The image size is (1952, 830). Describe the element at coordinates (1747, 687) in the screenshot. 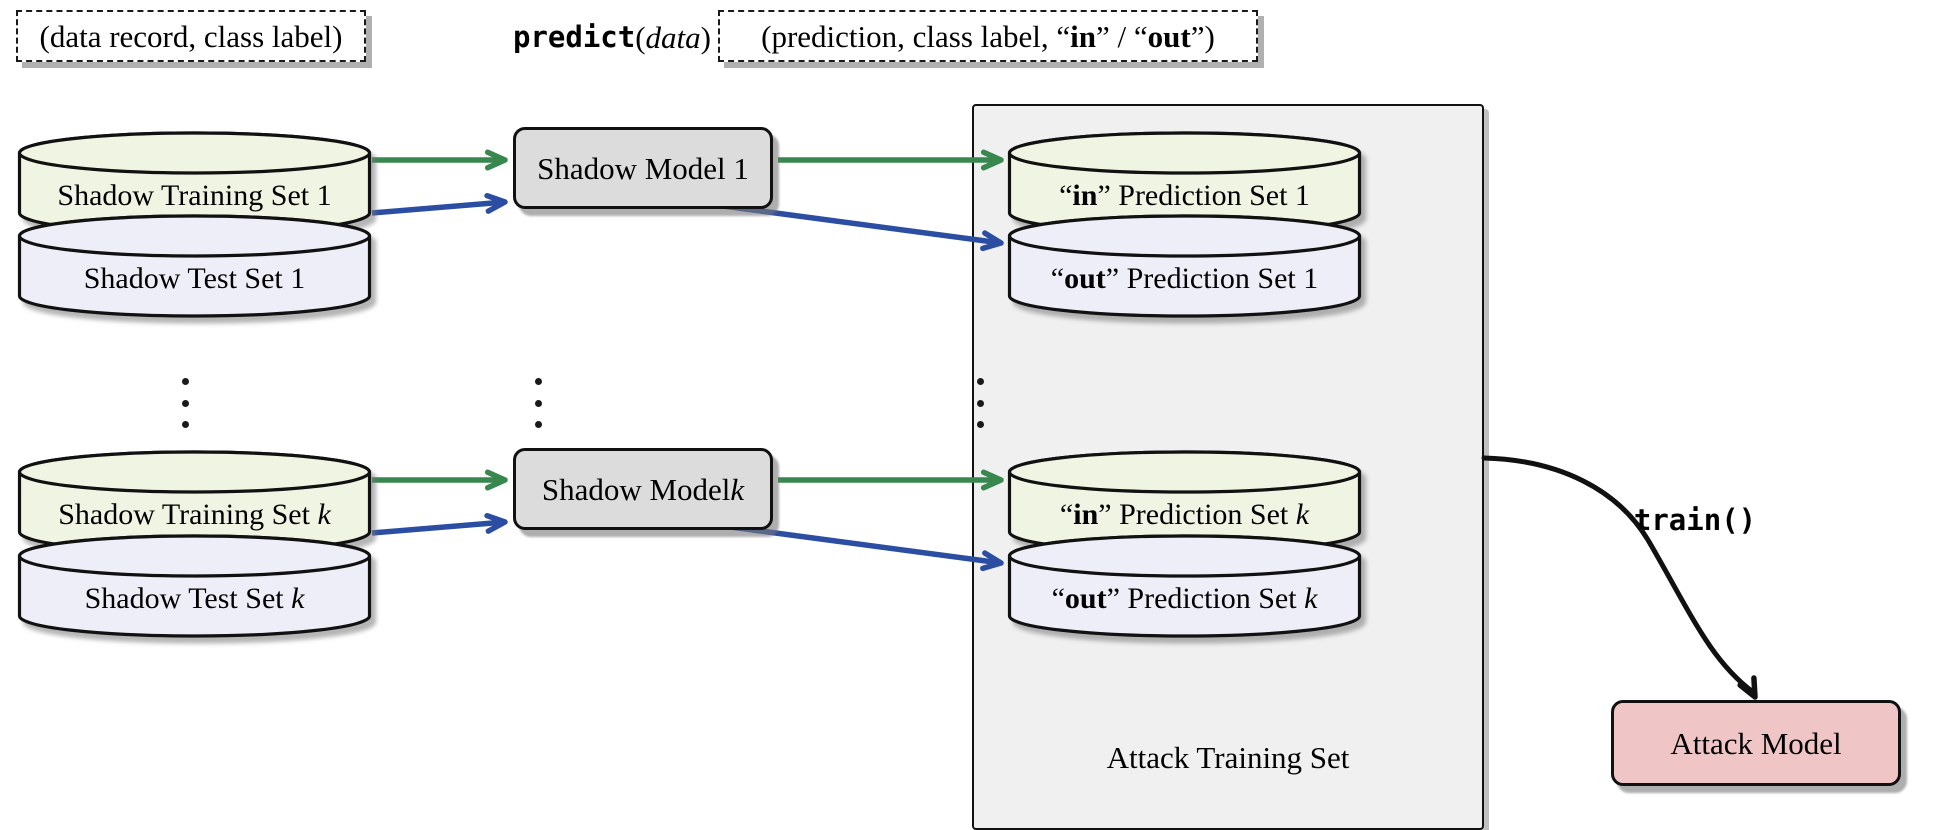

I see `arrow-attack-panel-to-attack-model-head` at that location.